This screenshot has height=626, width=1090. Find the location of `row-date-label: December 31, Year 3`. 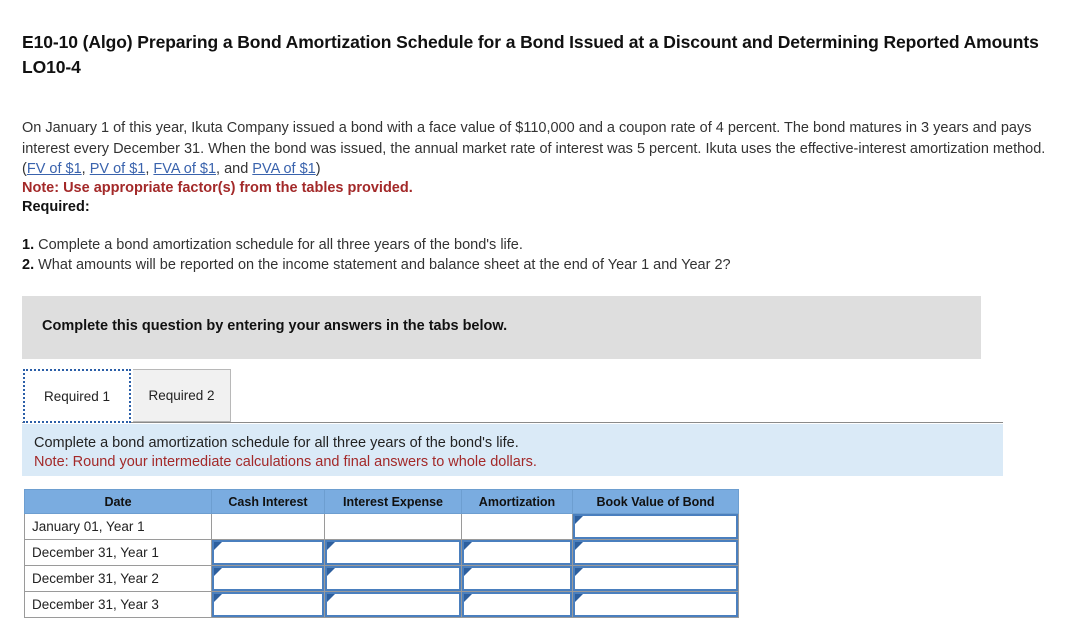

row-date-label: December 31, Year 3 is located at coordinates (118, 604).